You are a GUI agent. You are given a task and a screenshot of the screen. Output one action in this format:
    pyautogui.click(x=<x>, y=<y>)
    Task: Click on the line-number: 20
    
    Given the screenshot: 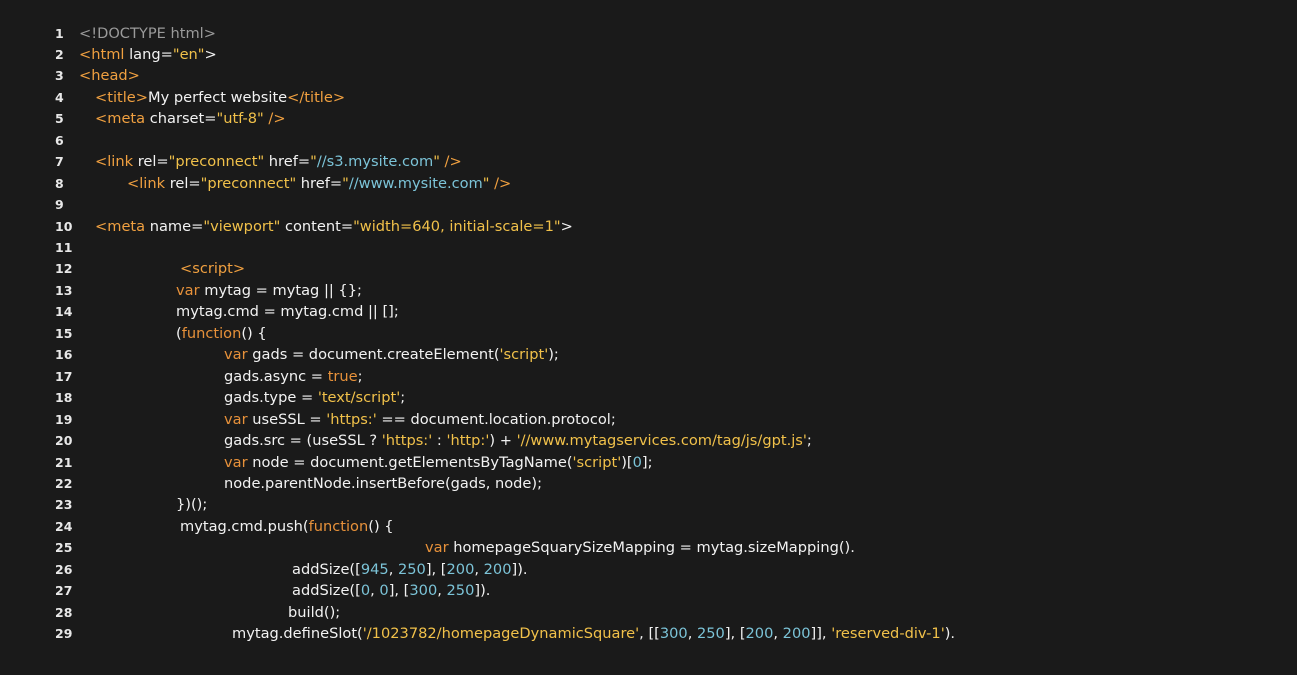 What is the action you would take?
    pyautogui.click(x=64, y=441)
    